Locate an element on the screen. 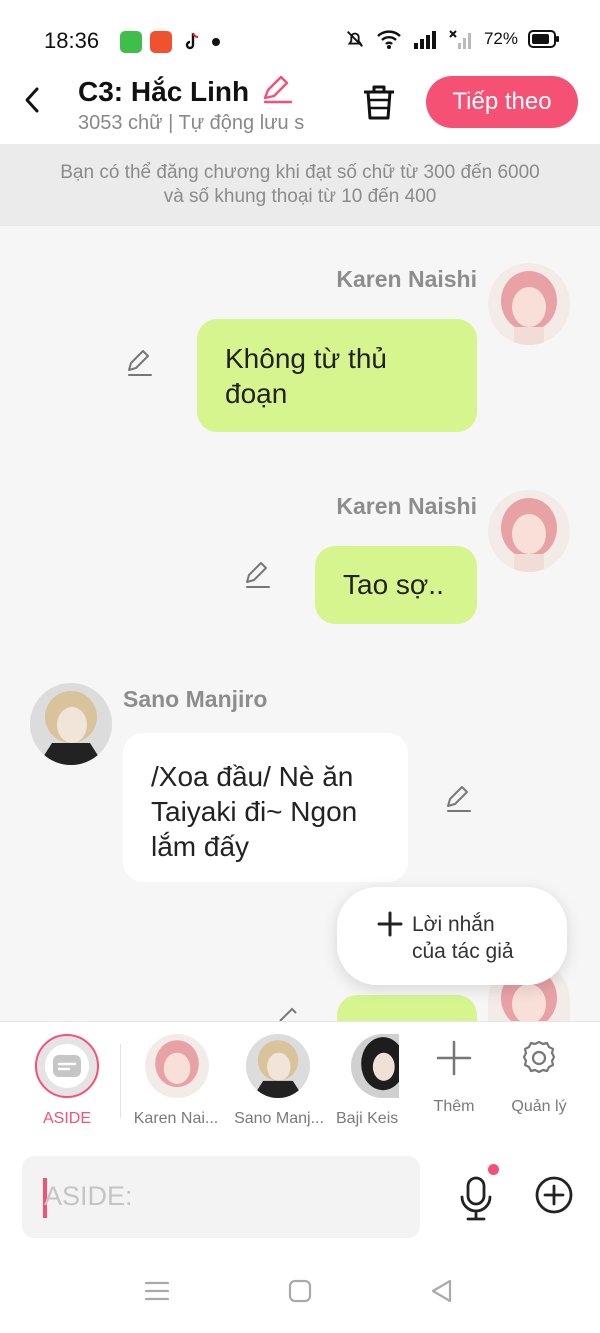  add-character-label: Thêm is located at coordinates (454, 1107).